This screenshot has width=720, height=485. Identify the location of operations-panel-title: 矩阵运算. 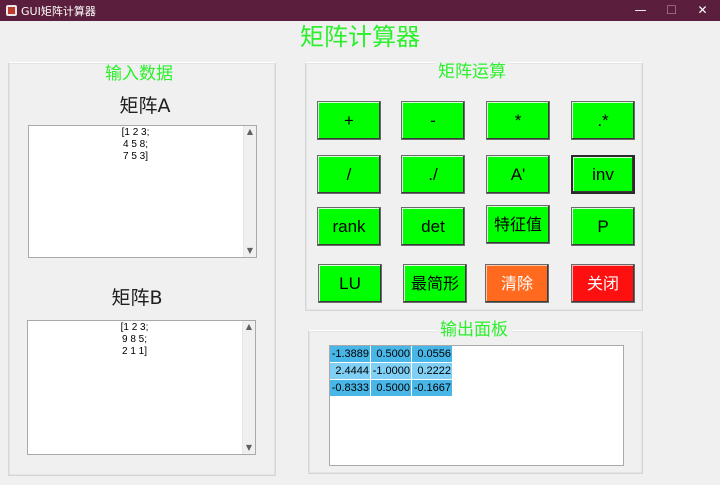
(472, 72).